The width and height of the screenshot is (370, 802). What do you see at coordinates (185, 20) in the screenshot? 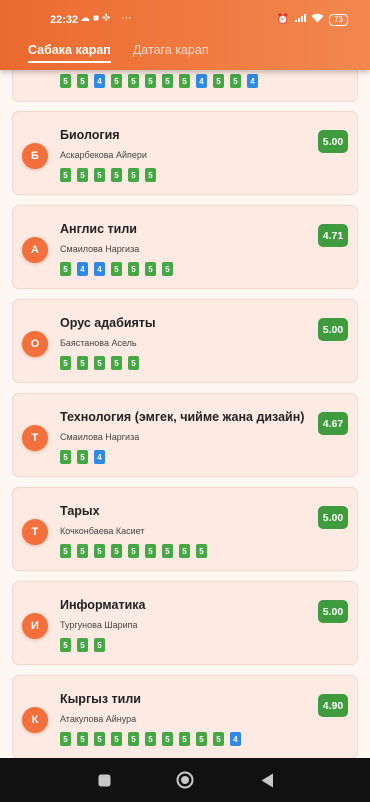
I see `status-bar: 22:32 ☁ ■ ✜ ⋯ ⏰ 73` at bounding box center [185, 20].